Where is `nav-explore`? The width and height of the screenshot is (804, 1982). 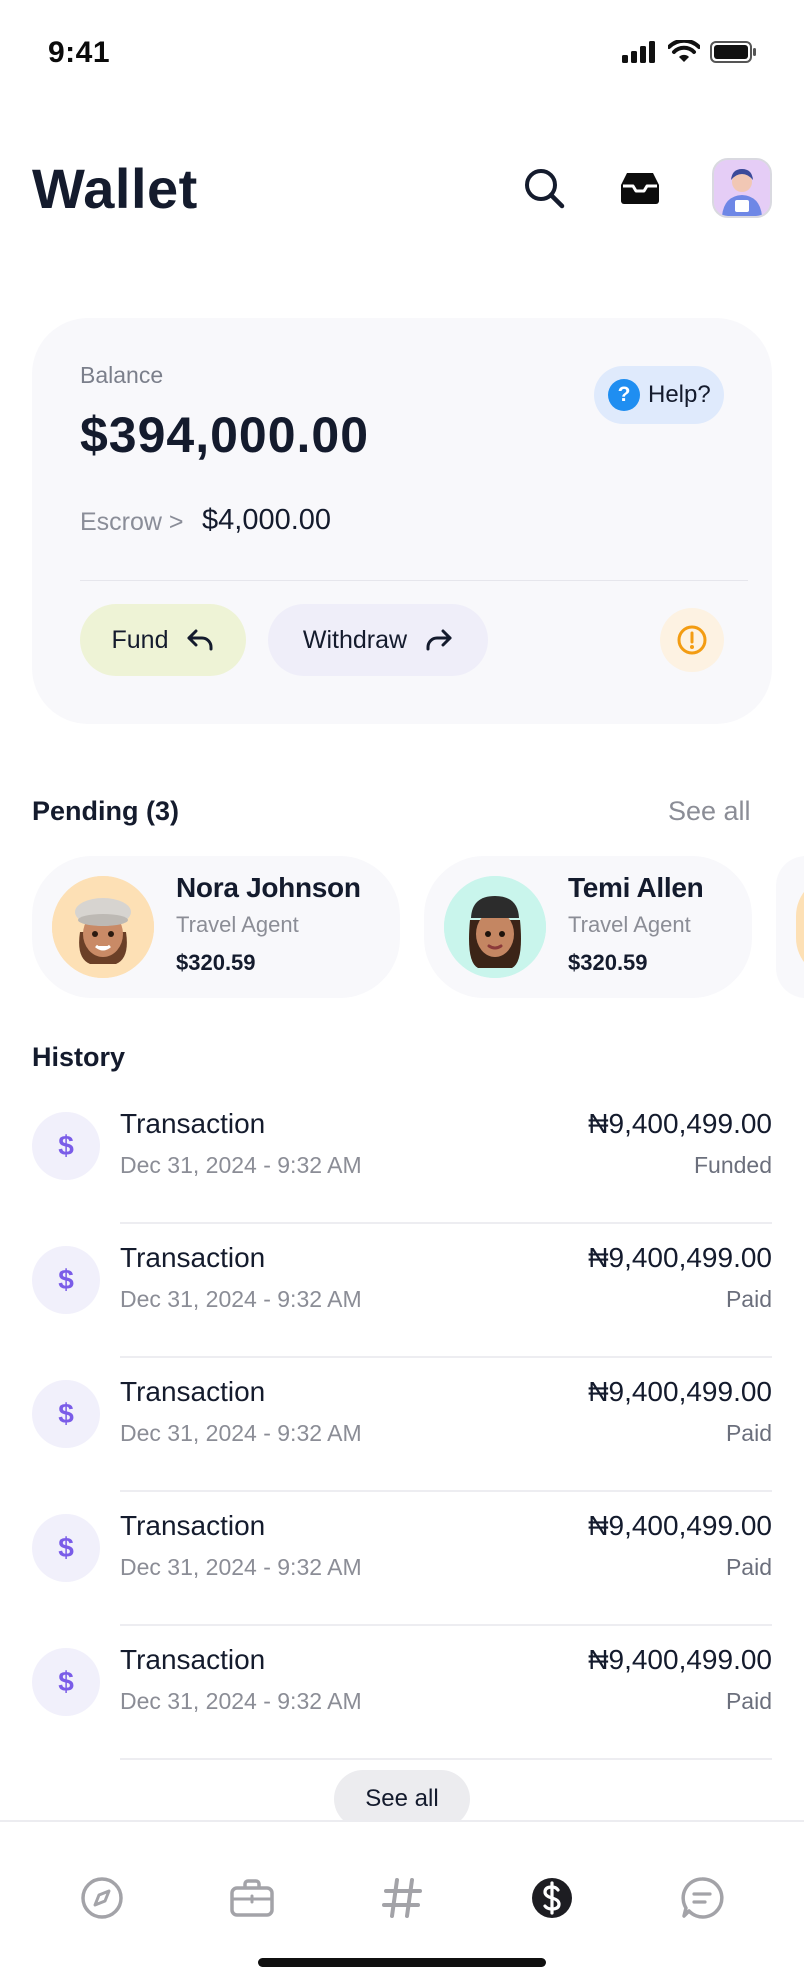 nav-explore is located at coordinates (102, 1898).